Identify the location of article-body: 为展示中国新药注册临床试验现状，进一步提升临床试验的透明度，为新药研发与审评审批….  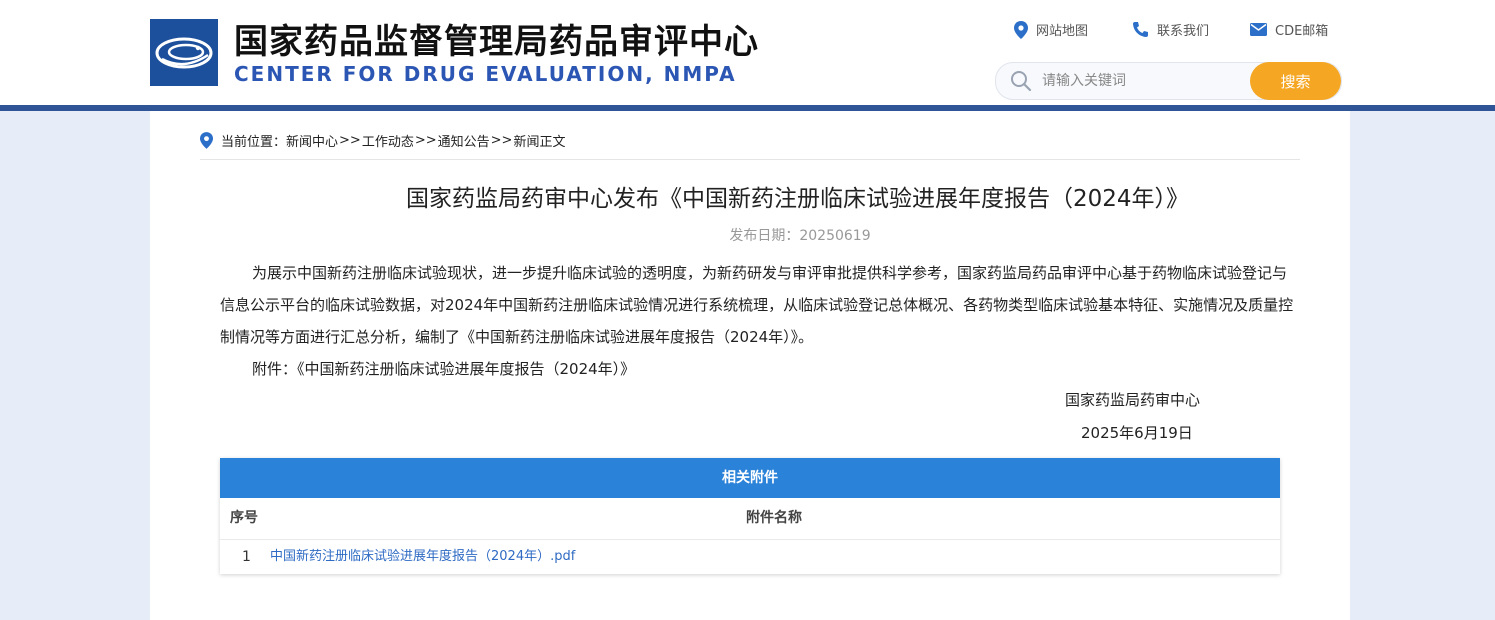
(760, 321).